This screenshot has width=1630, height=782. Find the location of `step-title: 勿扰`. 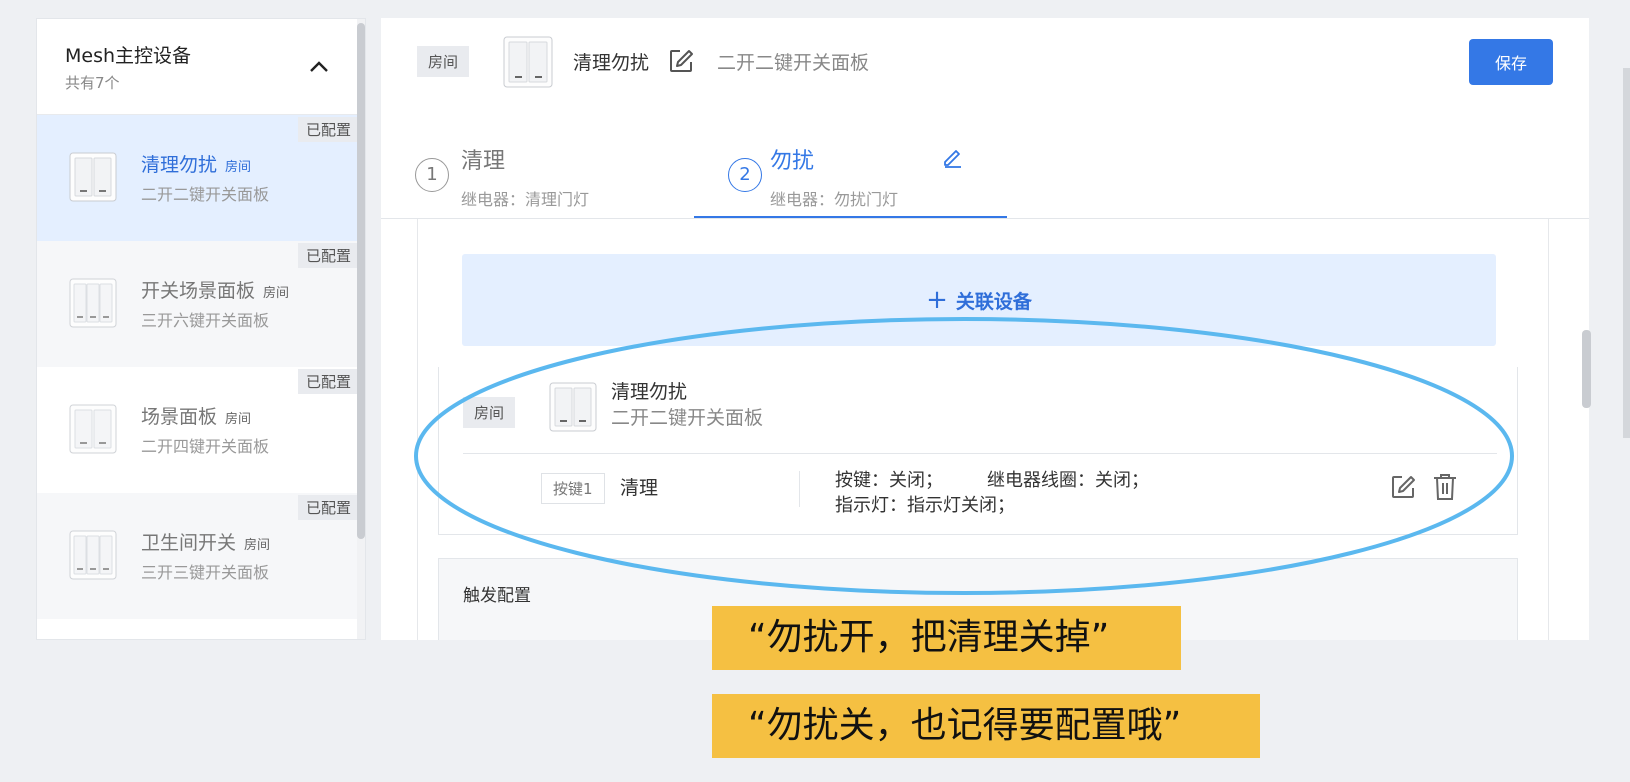

step-title: 勿扰 is located at coordinates (792, 161).